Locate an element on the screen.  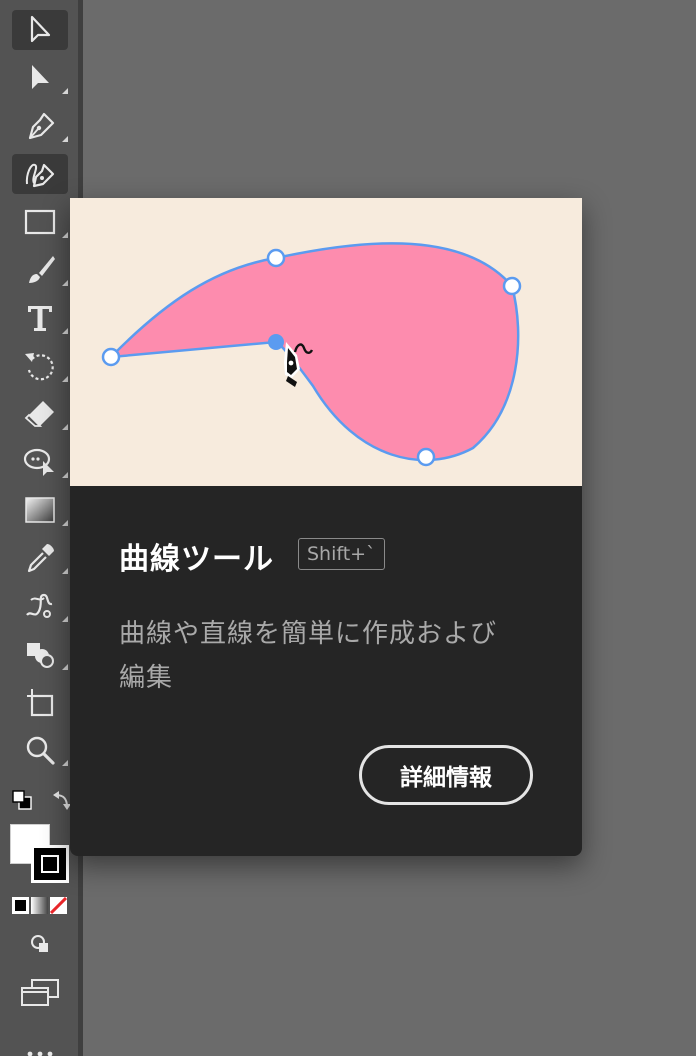
more-tools-icon is located at coordinates (40, 1051).